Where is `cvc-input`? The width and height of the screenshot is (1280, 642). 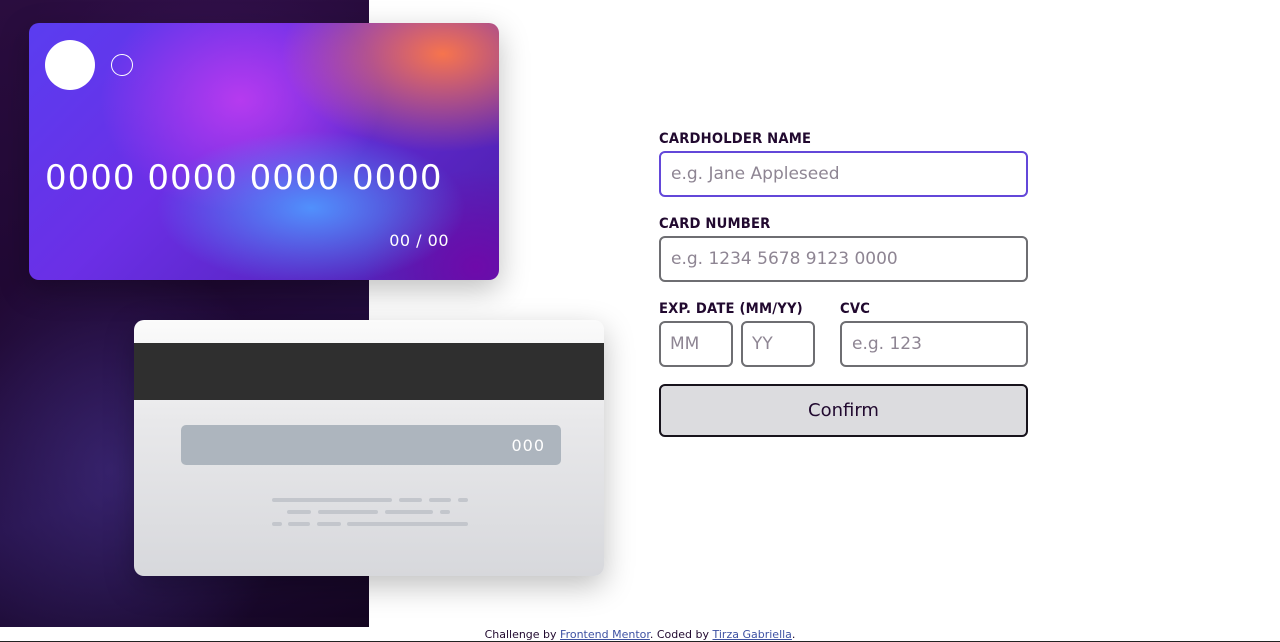 cvc-input is located at coordinates (934, 344).